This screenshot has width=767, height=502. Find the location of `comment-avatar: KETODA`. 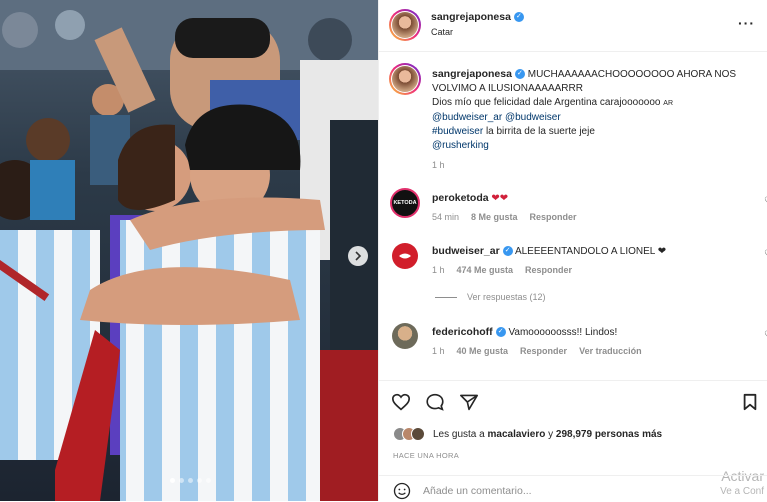

comment-avatar: KETODA is located at coordinates (405, 203).